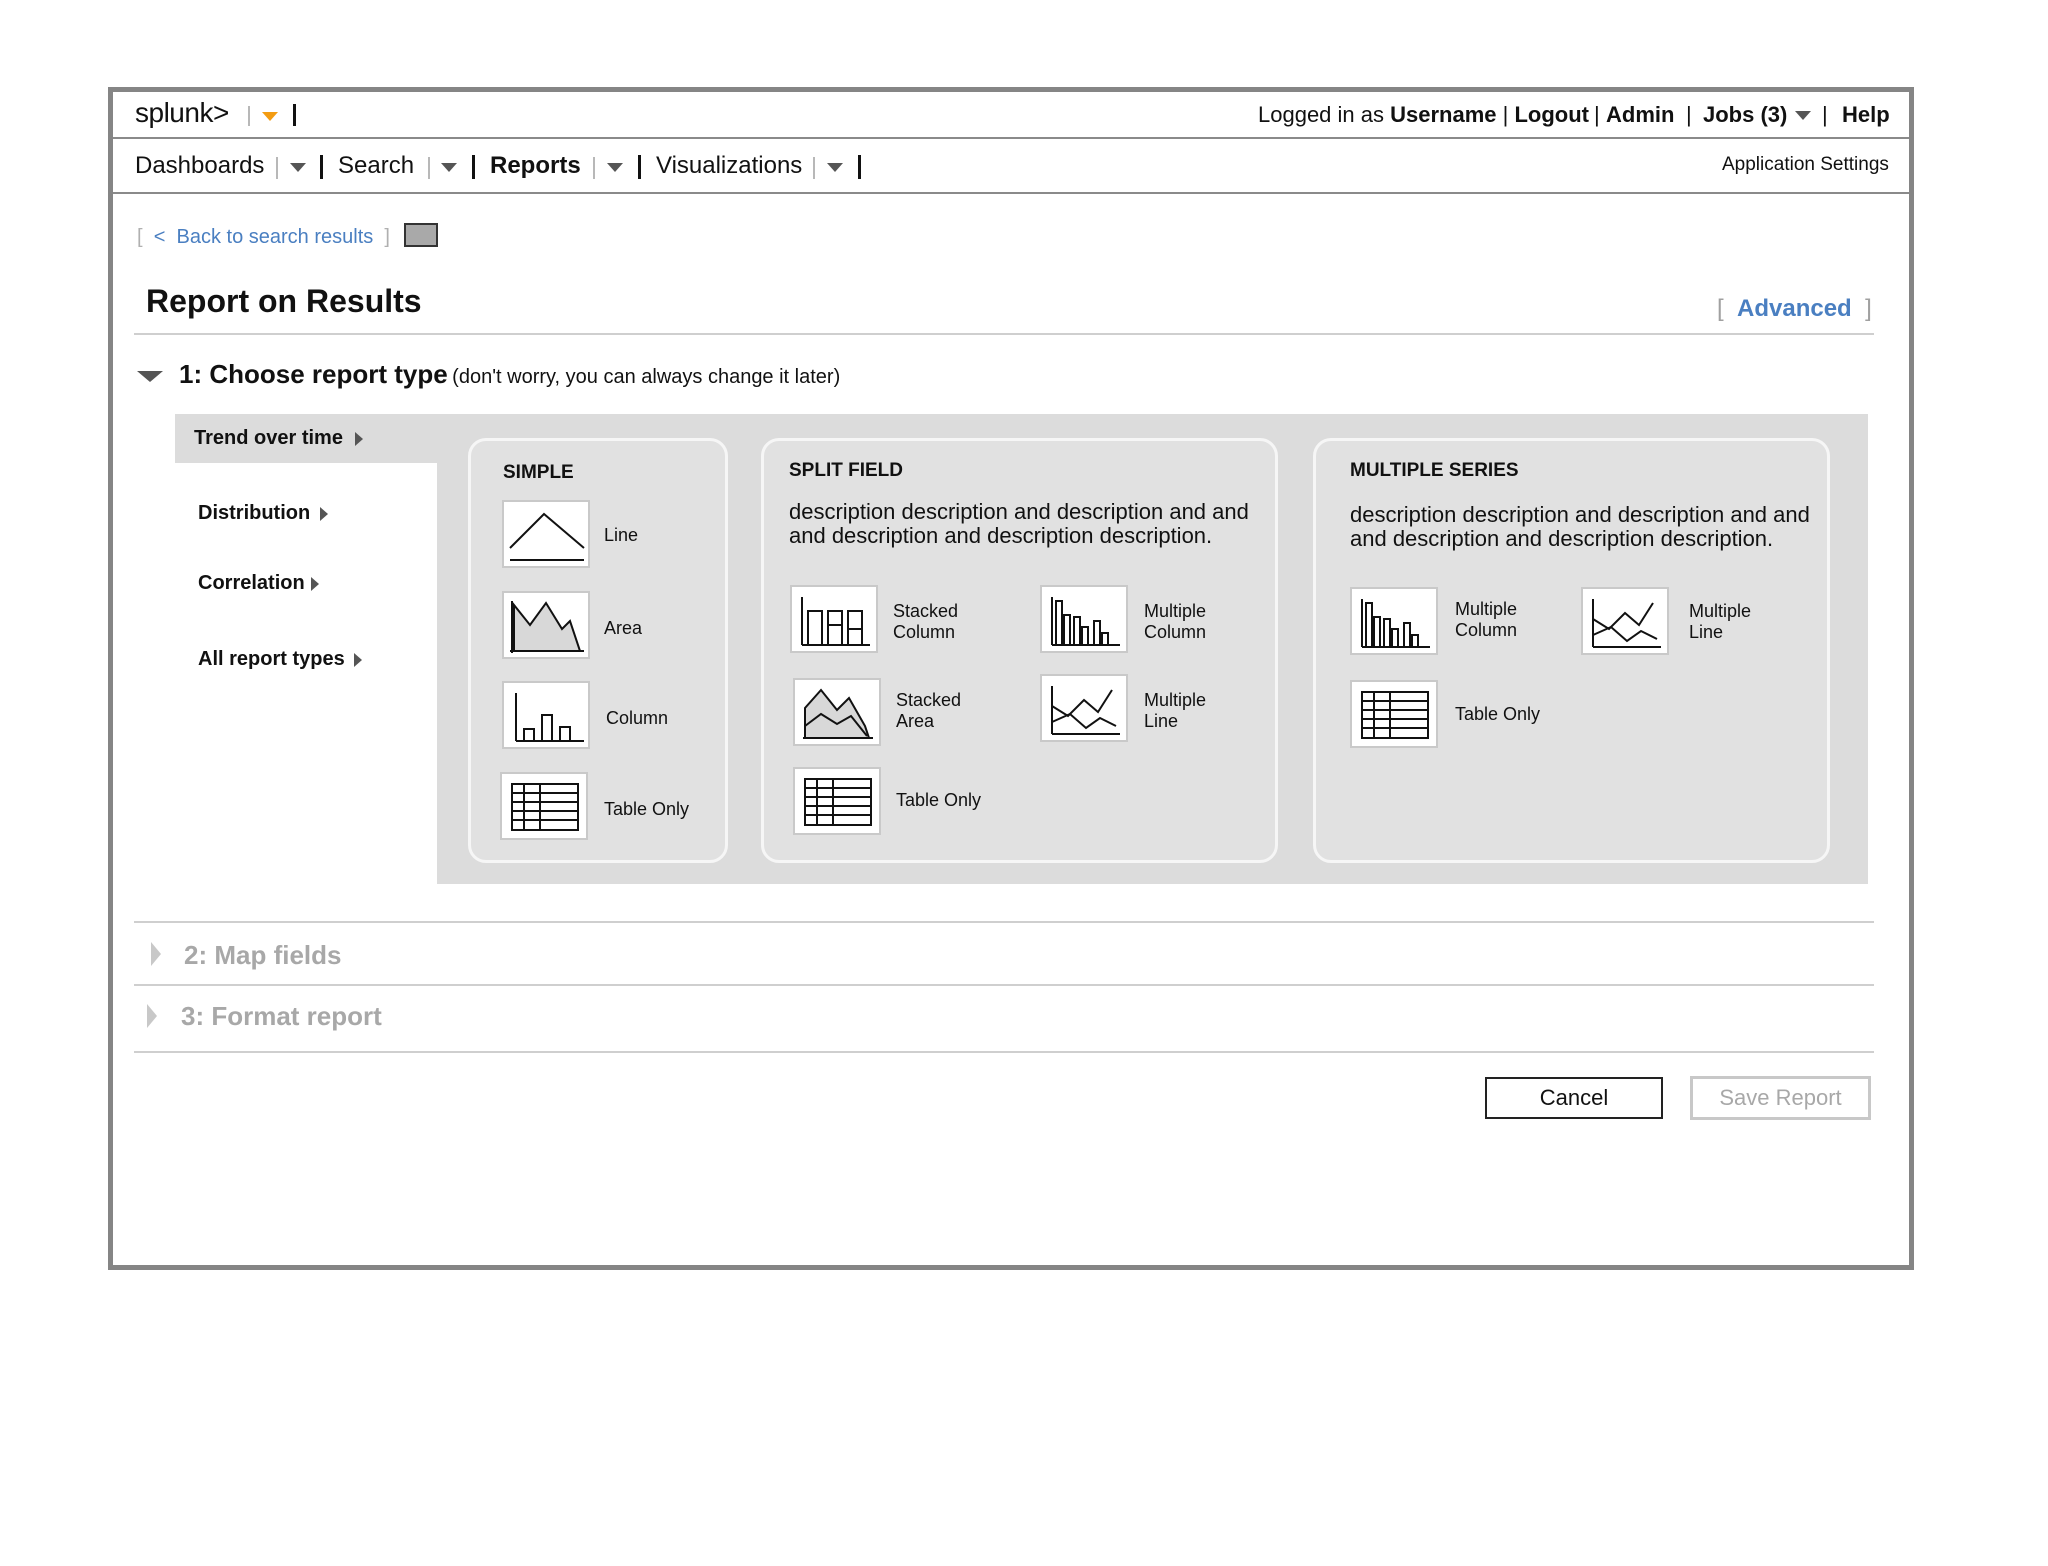 The image size is (2048, 1566). Describe the element at coordinates (623, 628) in the screenshot. I see `area-chart-label: Area` at that location.